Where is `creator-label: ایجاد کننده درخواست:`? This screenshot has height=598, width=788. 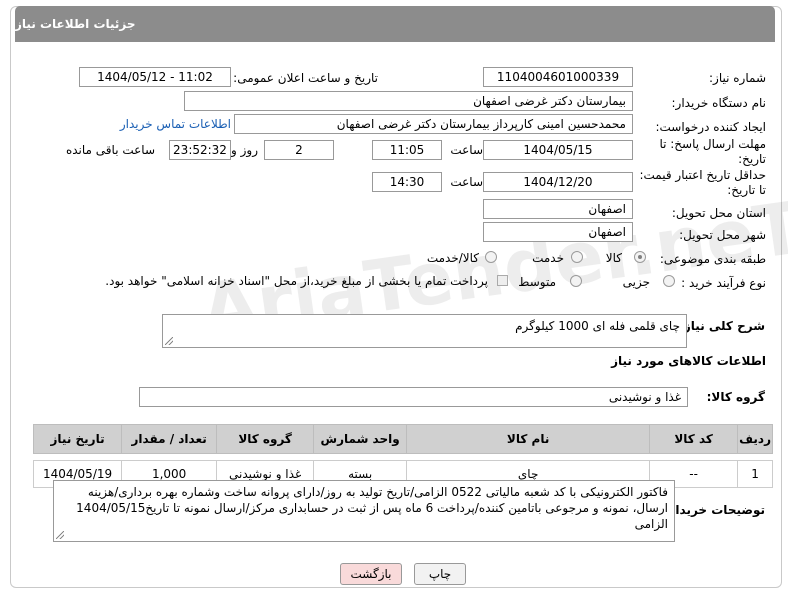
creator-label: ایجاد کننده درخواست: is located at coordinates (710, 127).